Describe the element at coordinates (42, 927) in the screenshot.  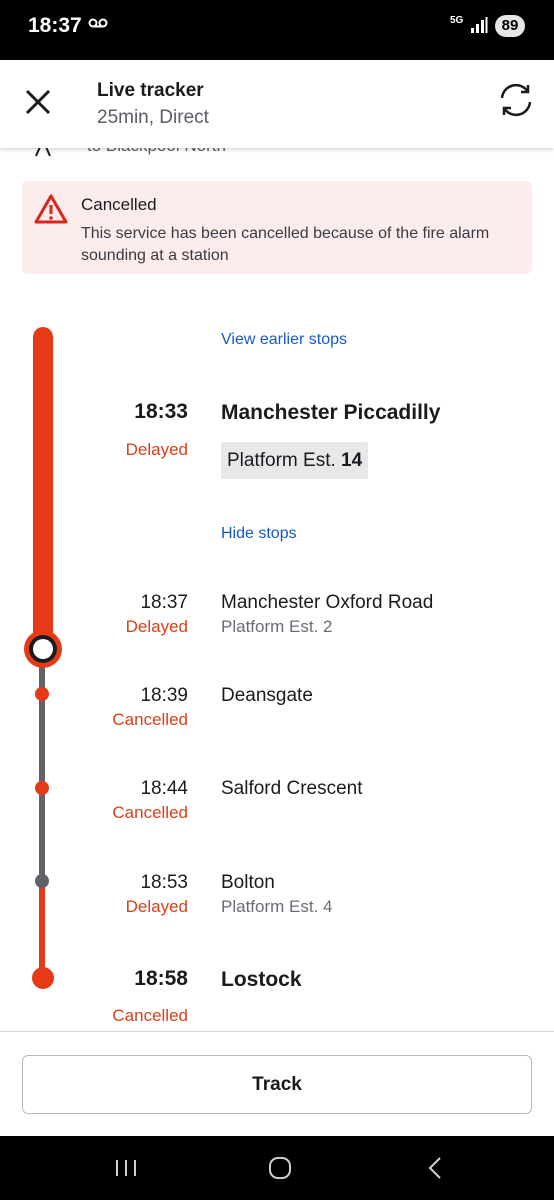
I see `timeline-final-segment` at that location.